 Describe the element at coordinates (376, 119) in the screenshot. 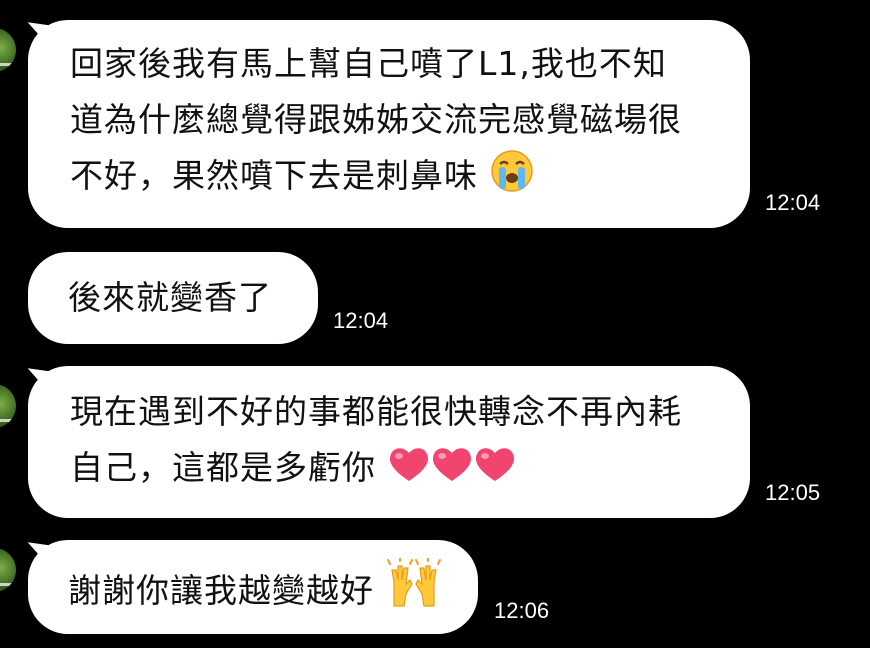

I see `message-text-line: 道為什麼總覺得跟姊姊交流完感覺磁場很` at that location.